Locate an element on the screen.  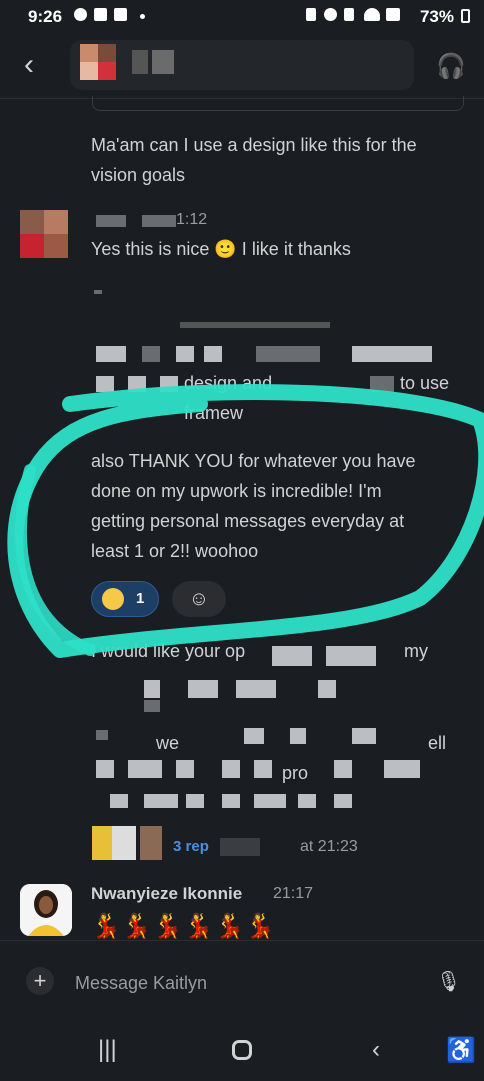
message-fragment: we is located at coordinates (168, 743).